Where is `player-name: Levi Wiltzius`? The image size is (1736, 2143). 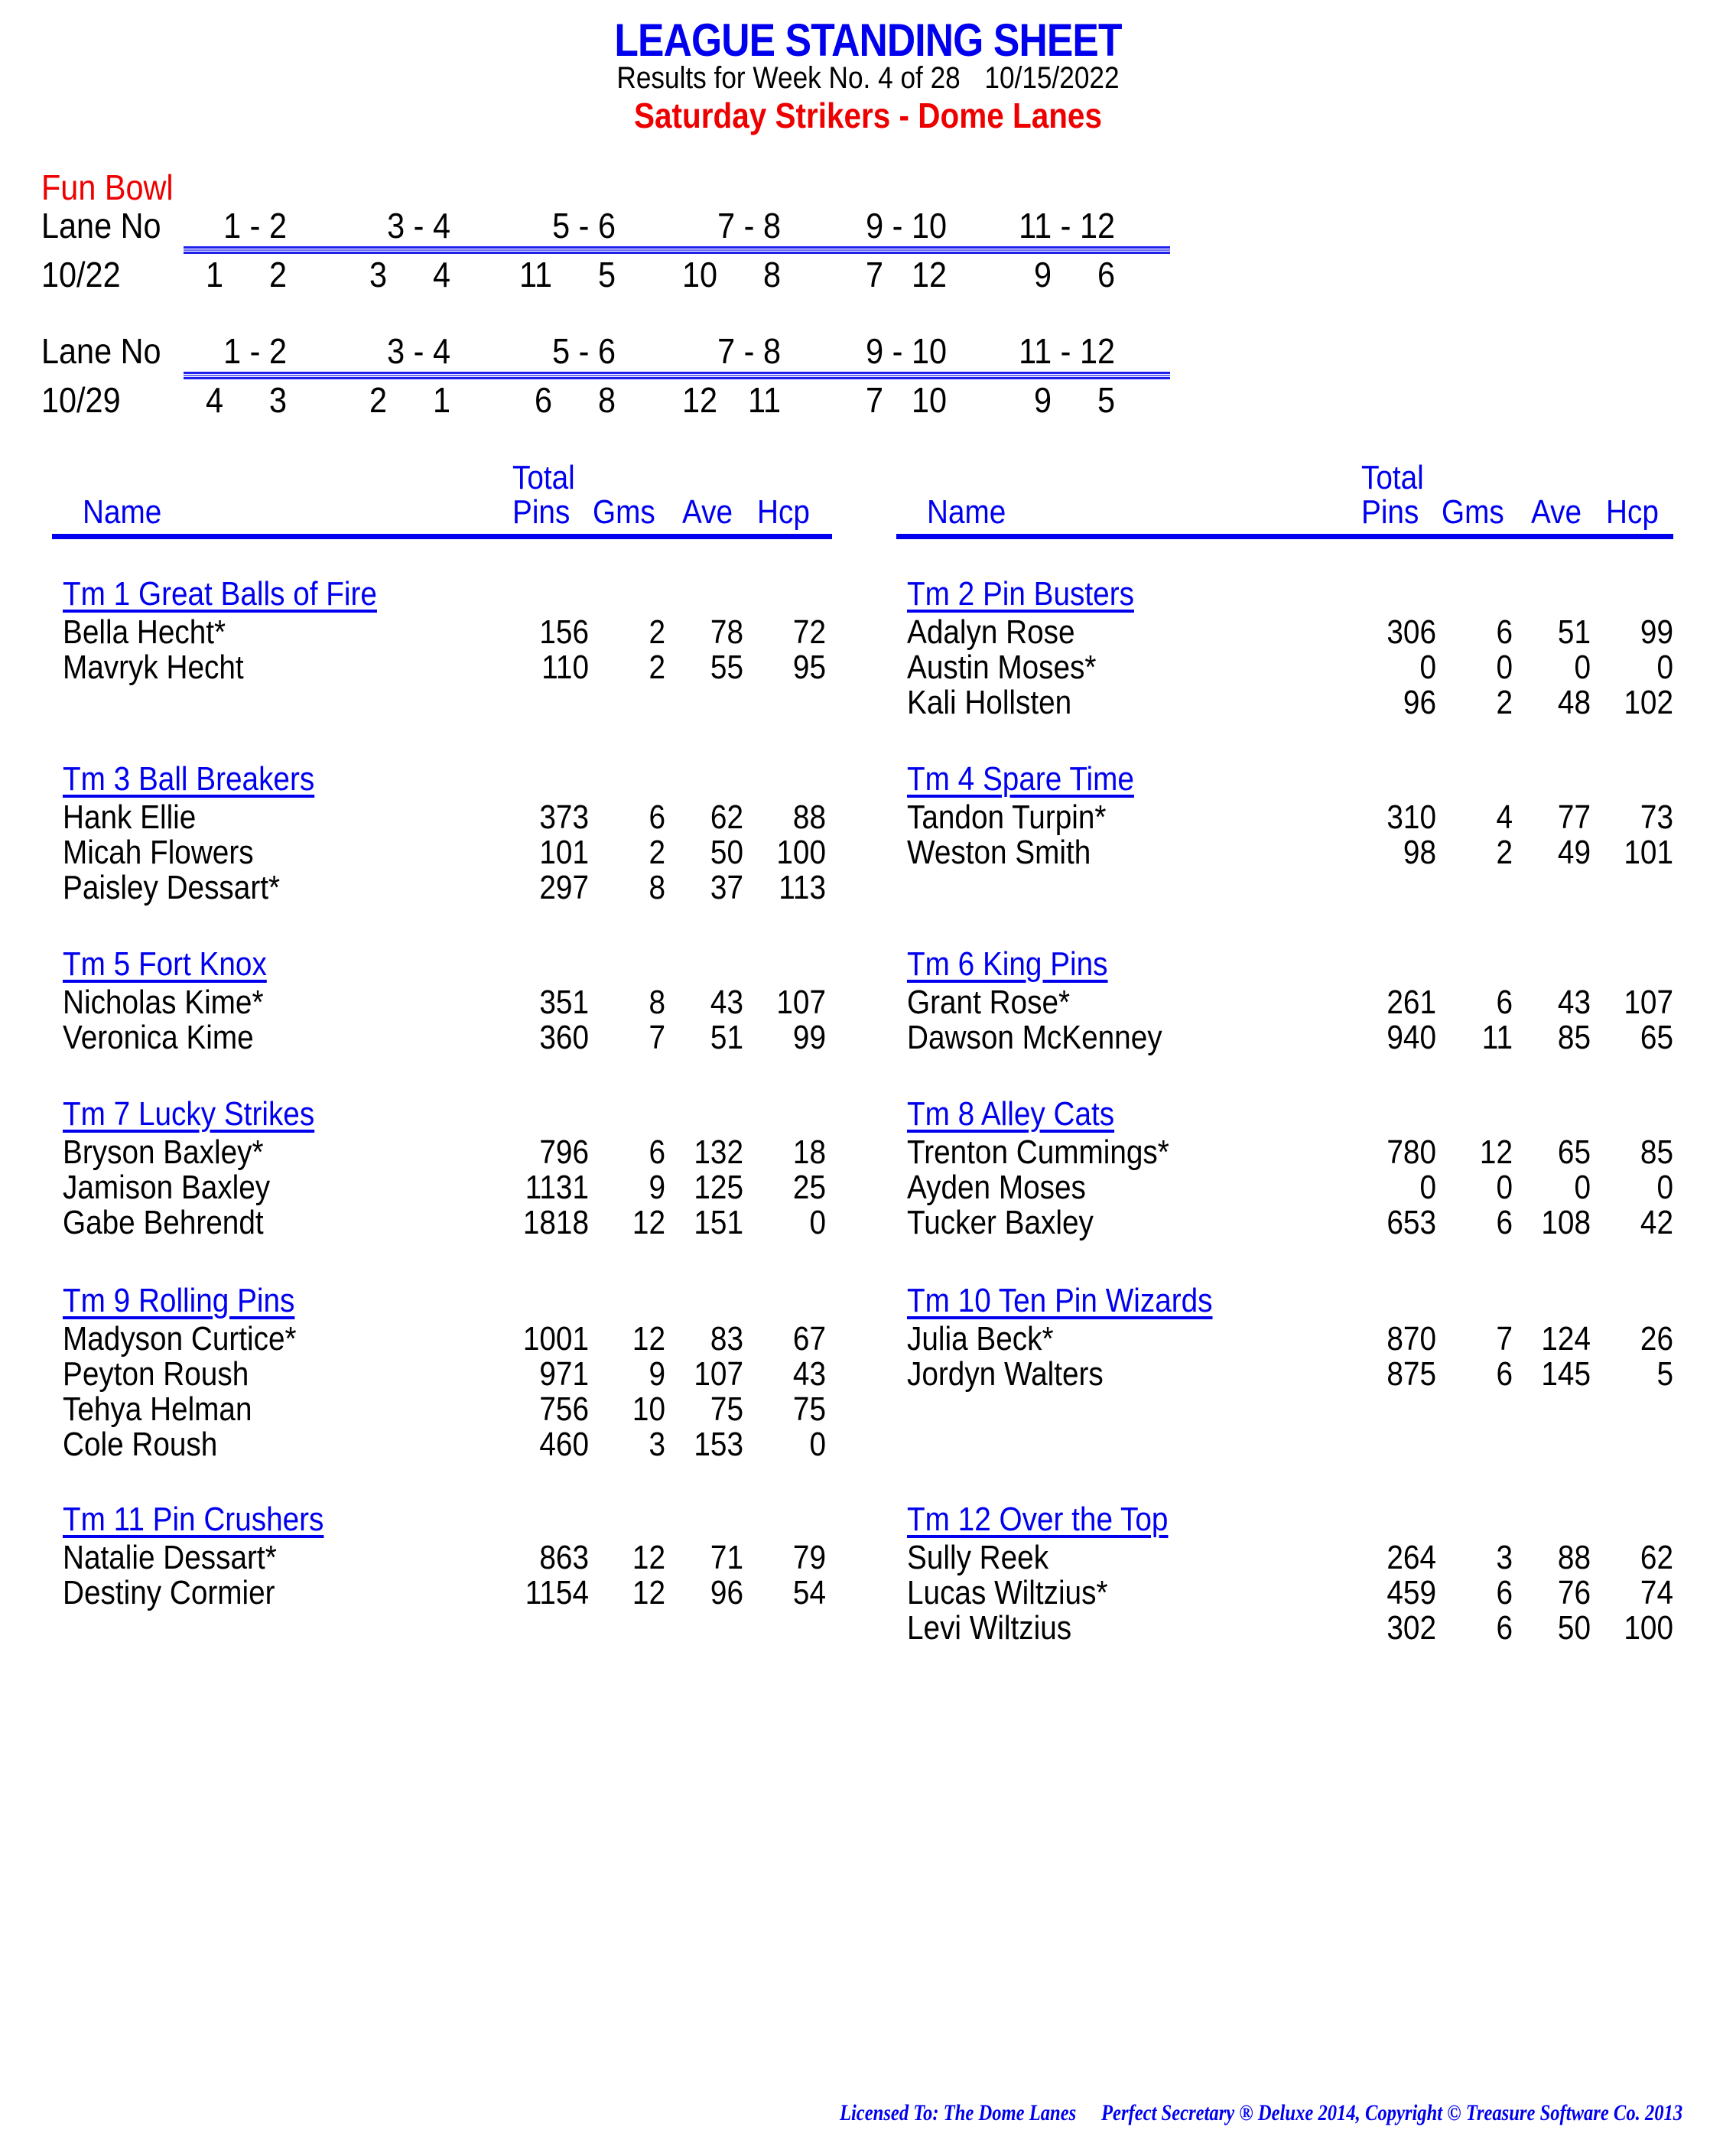
player-name: Levi Wiltzius is located at coordinates (989, 1628).